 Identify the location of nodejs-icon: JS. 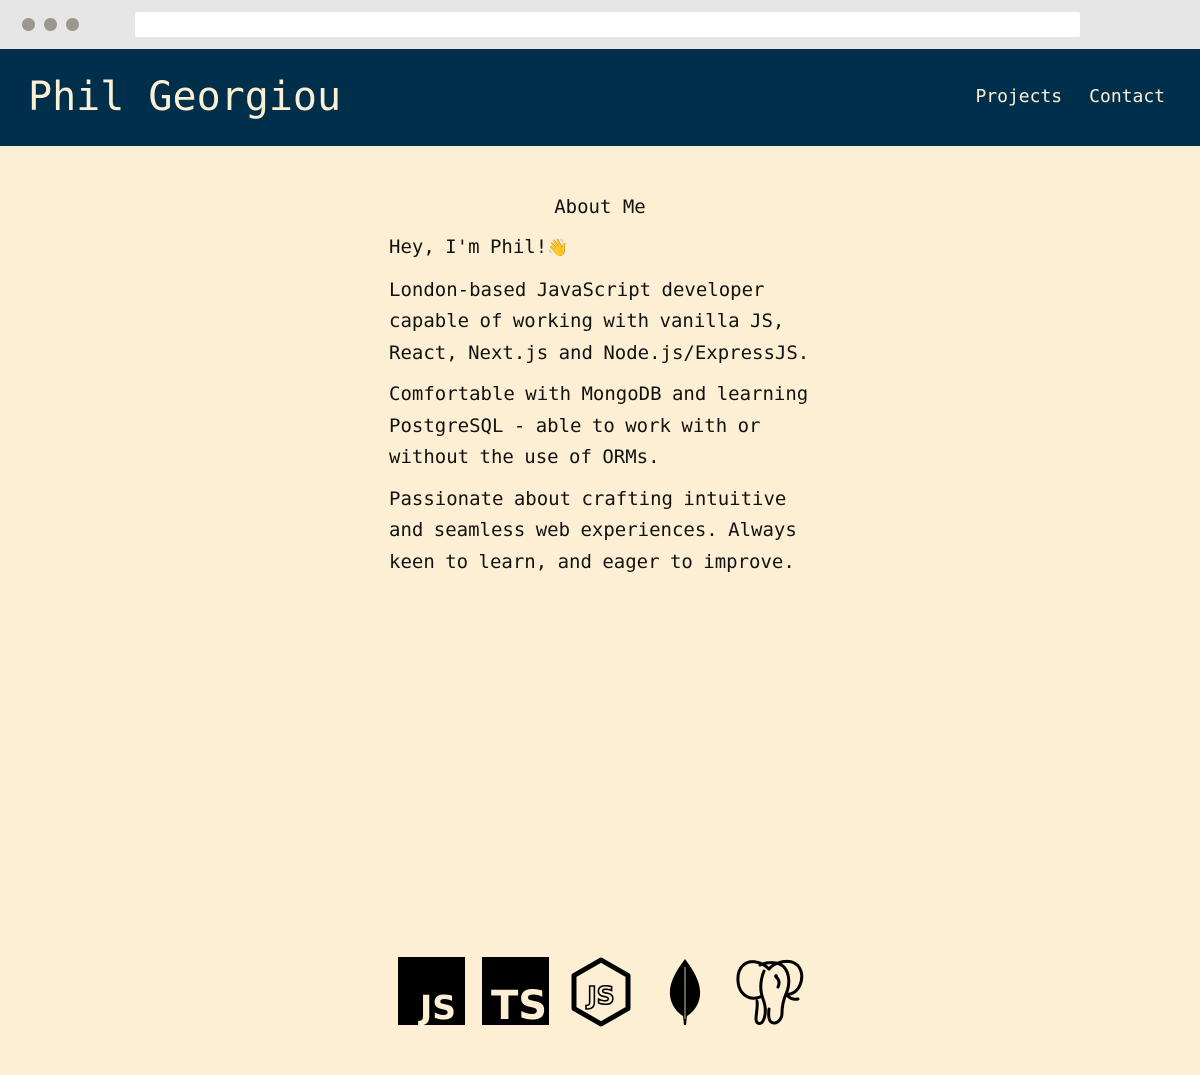
(601, 992).